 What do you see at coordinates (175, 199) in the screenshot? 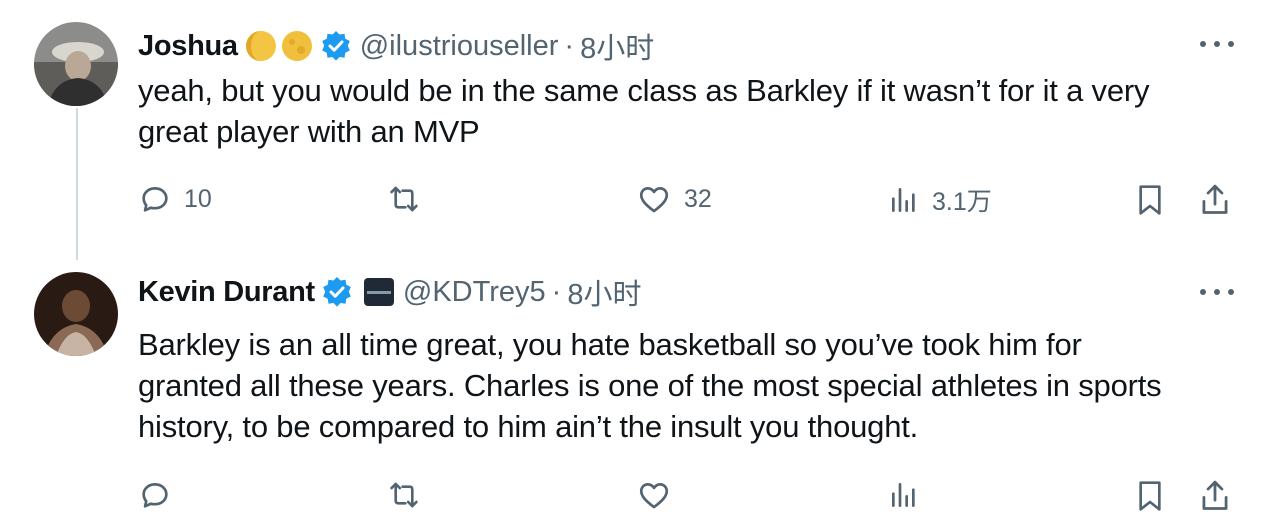
I see `reply-button: 10` at bounding box center [175, 199].